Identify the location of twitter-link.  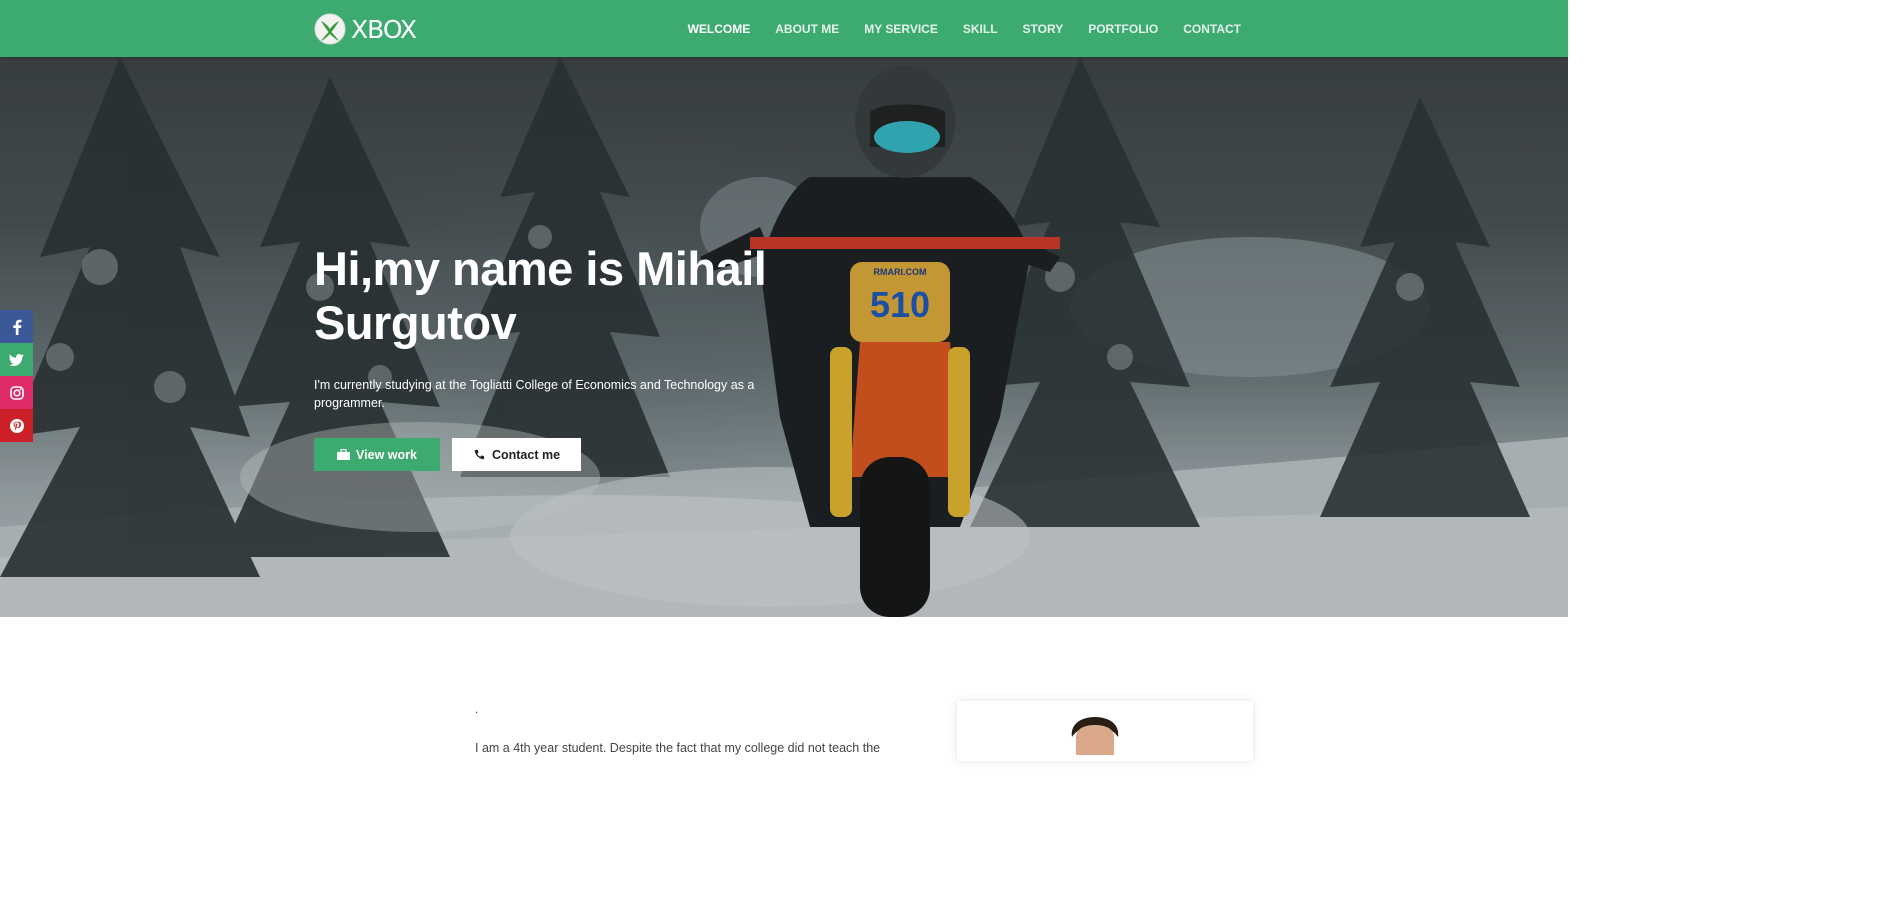
(16, 359).